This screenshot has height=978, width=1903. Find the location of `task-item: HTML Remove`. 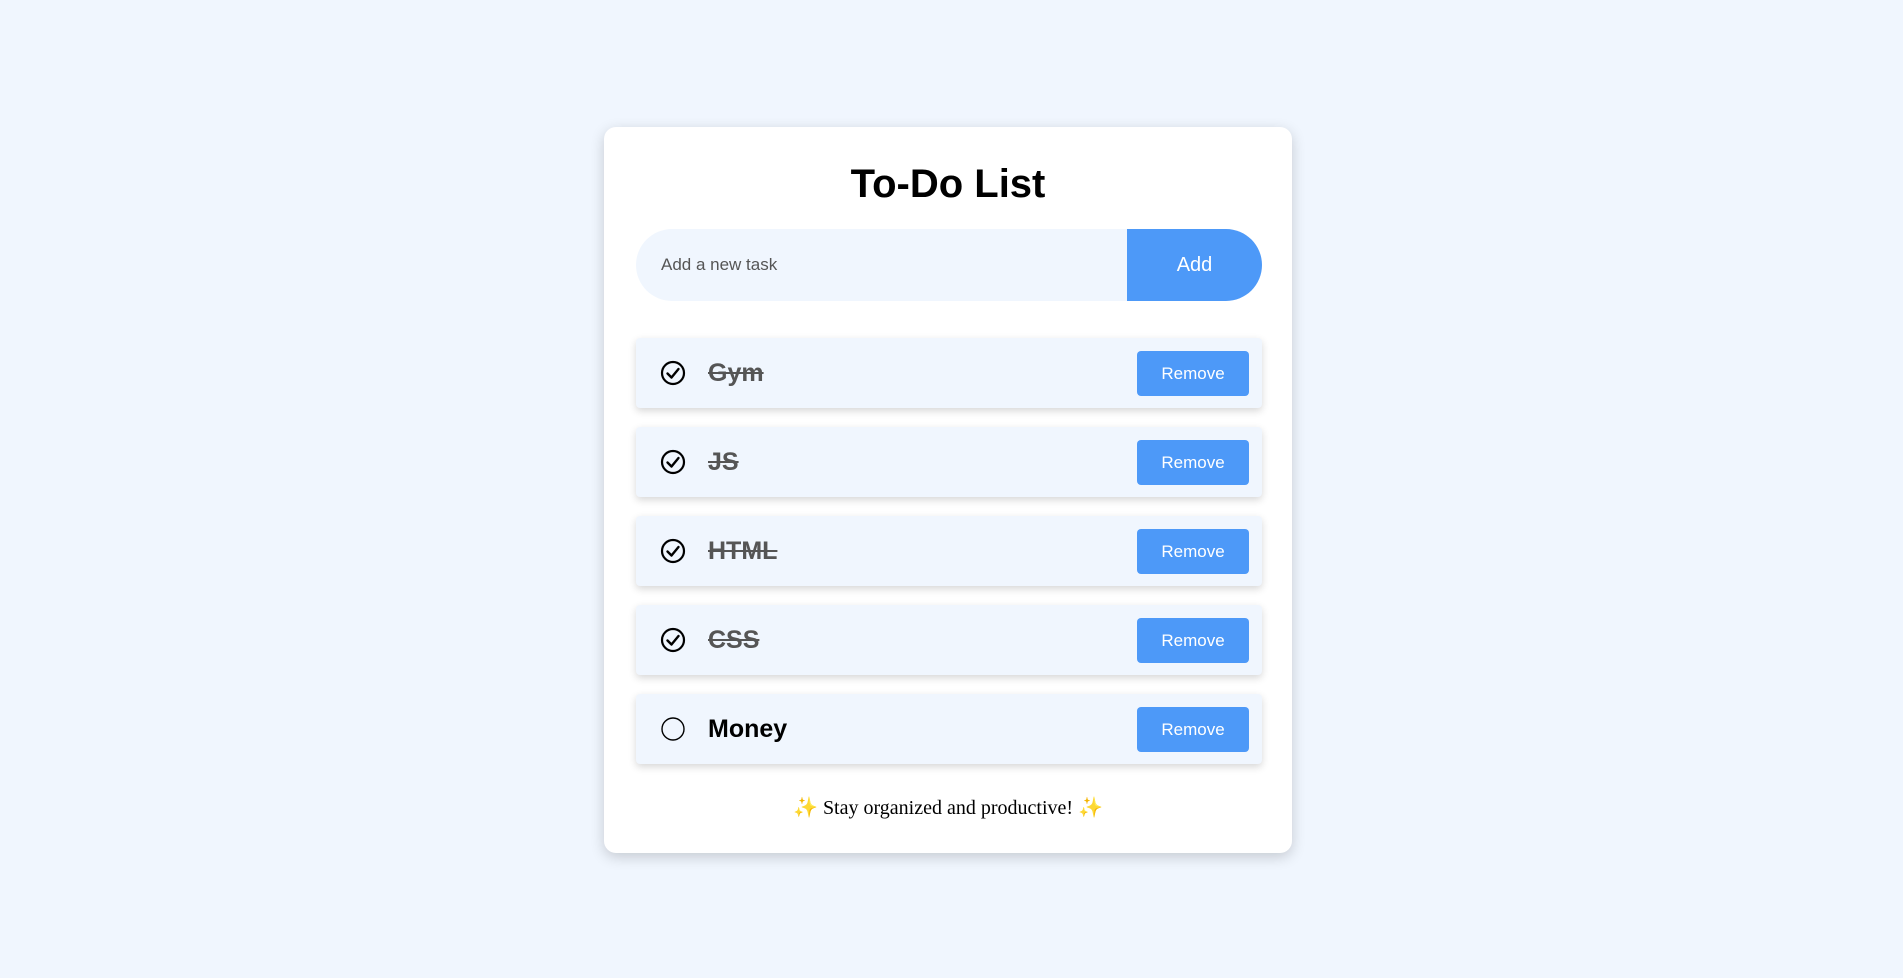

task-item: HTML Remove is located at coordinates (949, 551).